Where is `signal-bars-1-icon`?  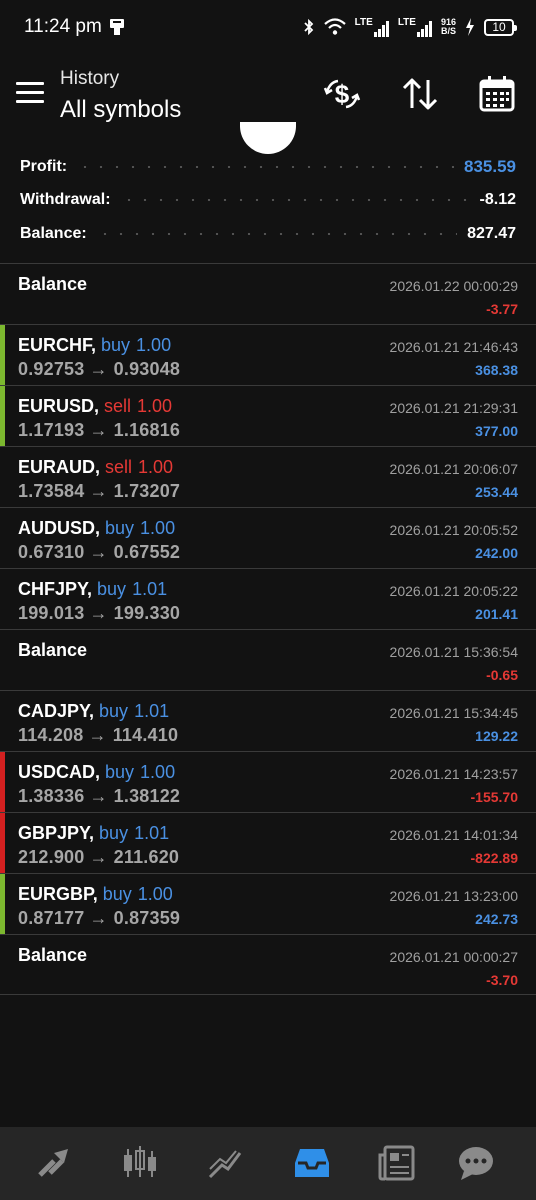
signal-bars-1-icon is located at coordinates (381, 28).